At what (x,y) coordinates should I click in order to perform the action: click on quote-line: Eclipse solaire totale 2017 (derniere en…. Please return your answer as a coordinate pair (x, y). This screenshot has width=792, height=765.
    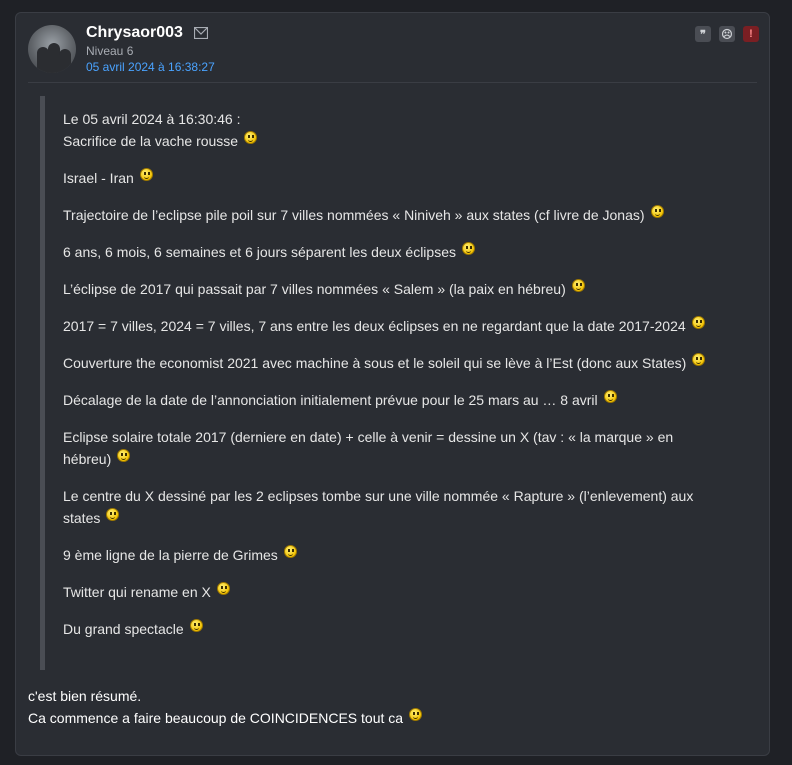
    Looking at the image, I should click on (368, 437).